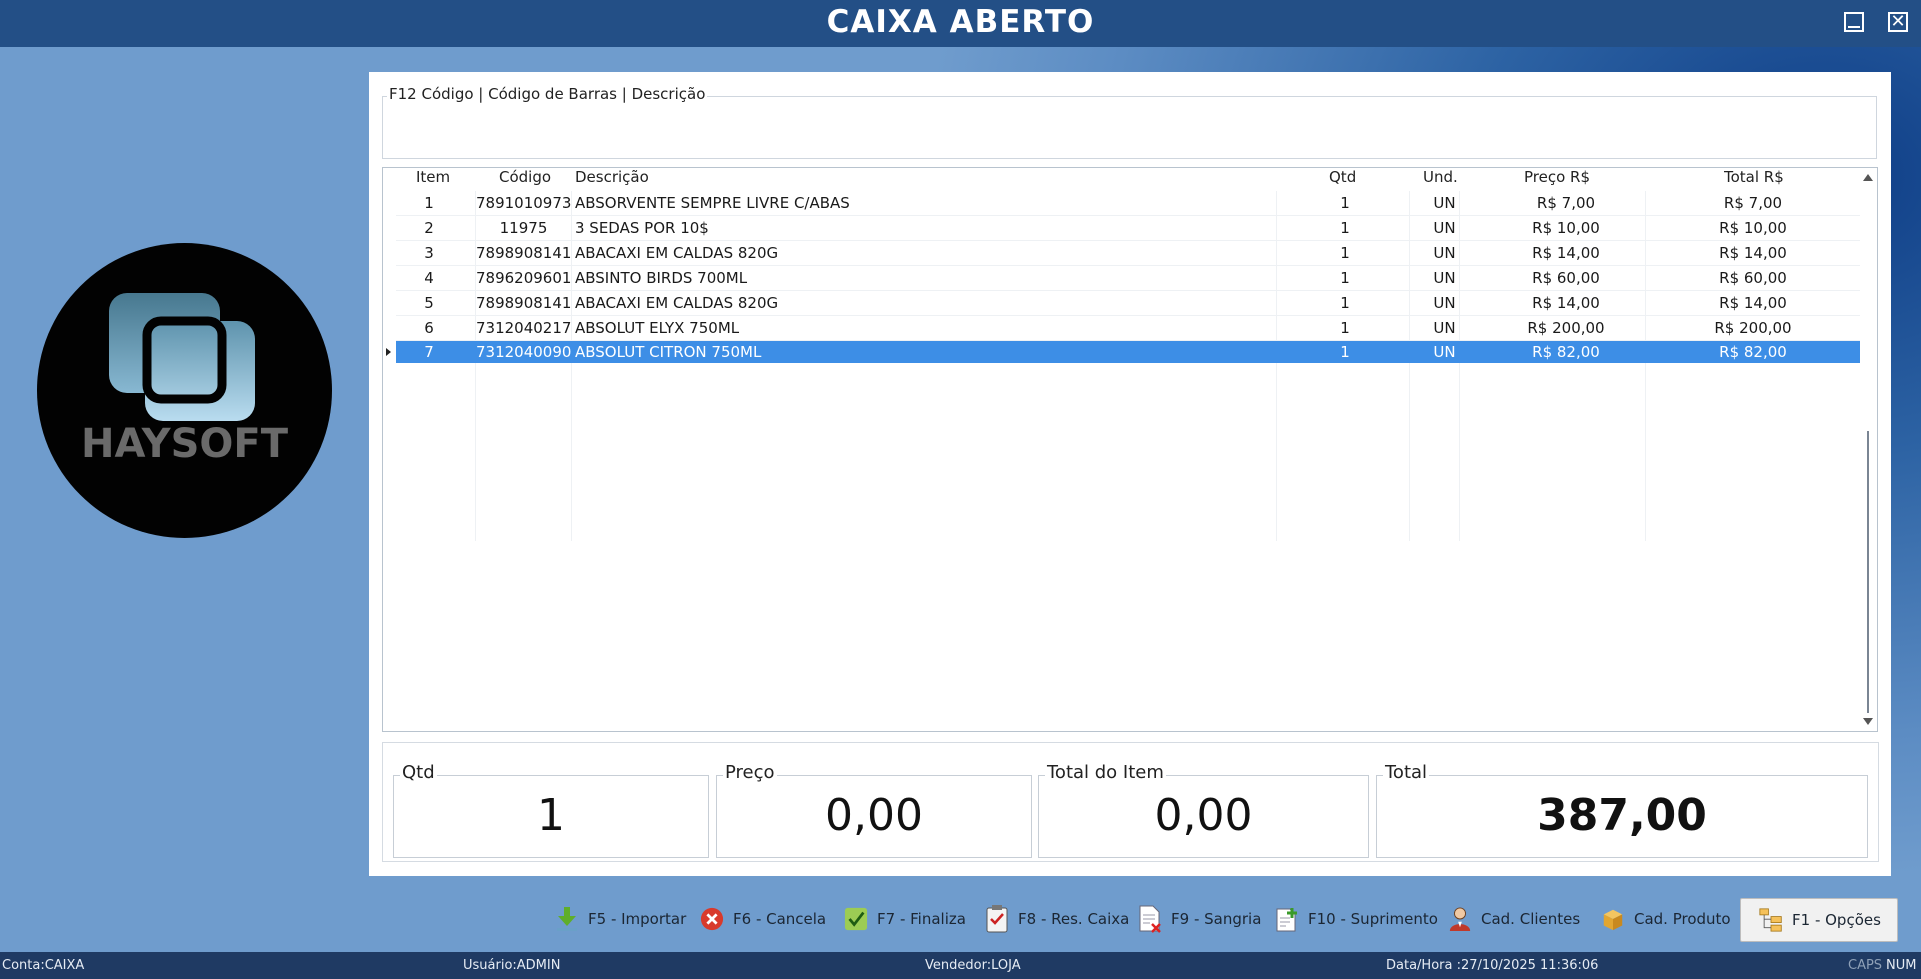  Describe the element at coordinates (1898, 22) in the screenshot. I see `close-icon: ✕` at that location.